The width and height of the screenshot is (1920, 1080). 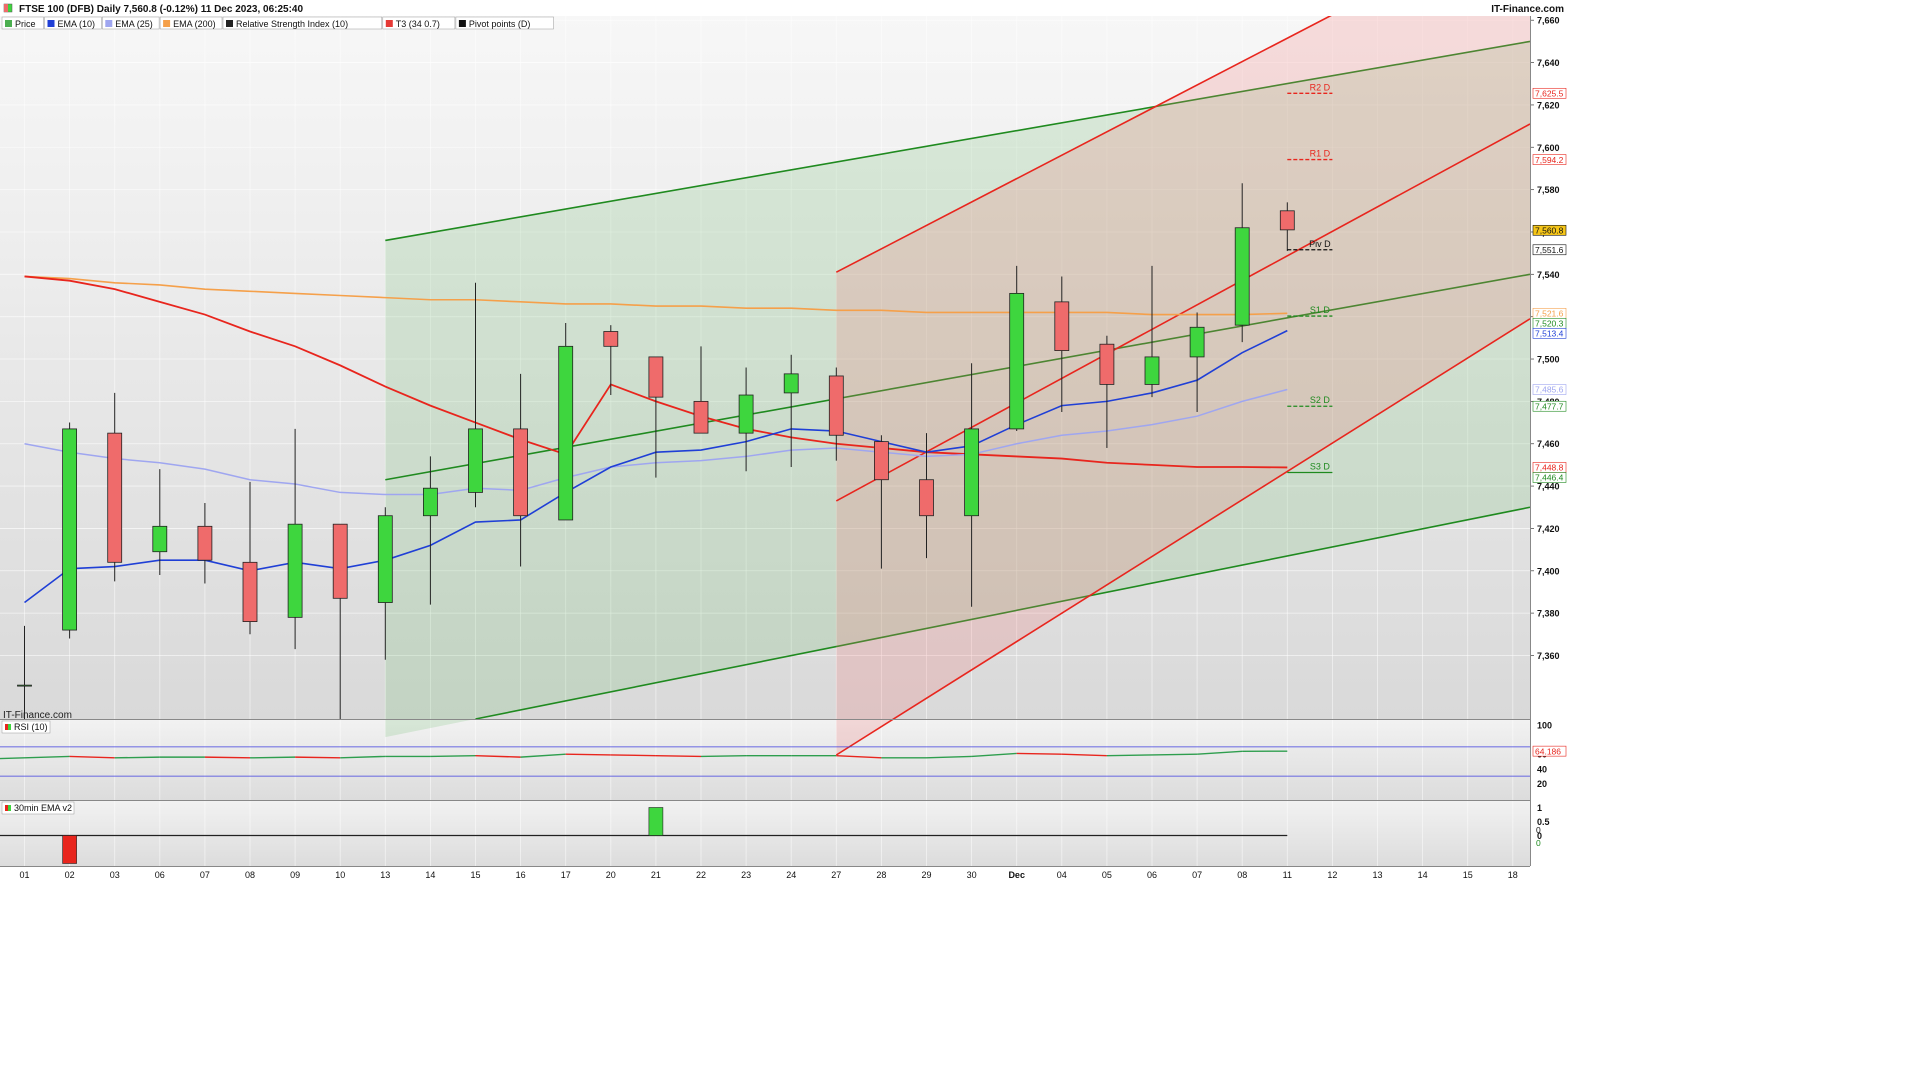 What do you see at coordinates (1549, 160) in the screenshot?
I see `price-tag-text: 7,594.2` at bounding box center [1549, 160].